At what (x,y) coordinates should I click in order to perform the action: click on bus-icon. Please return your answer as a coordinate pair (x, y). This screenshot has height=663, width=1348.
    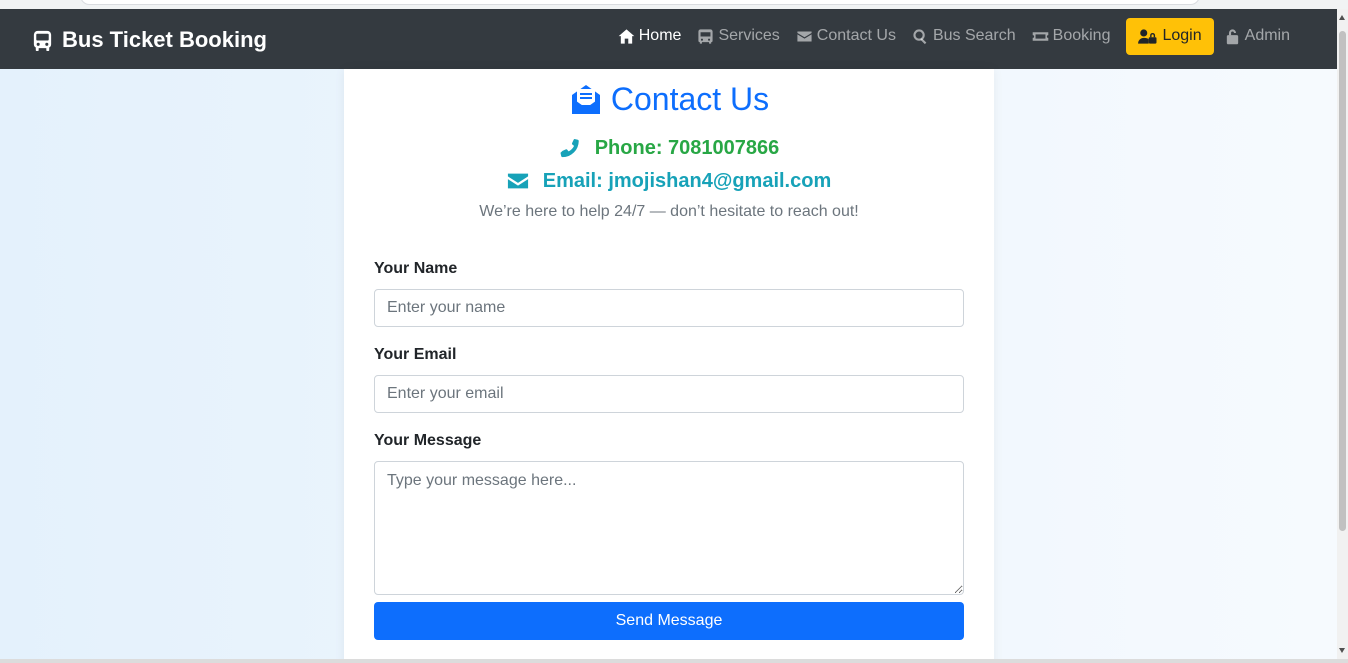
    Looking at the image, I should click on (42, 40).